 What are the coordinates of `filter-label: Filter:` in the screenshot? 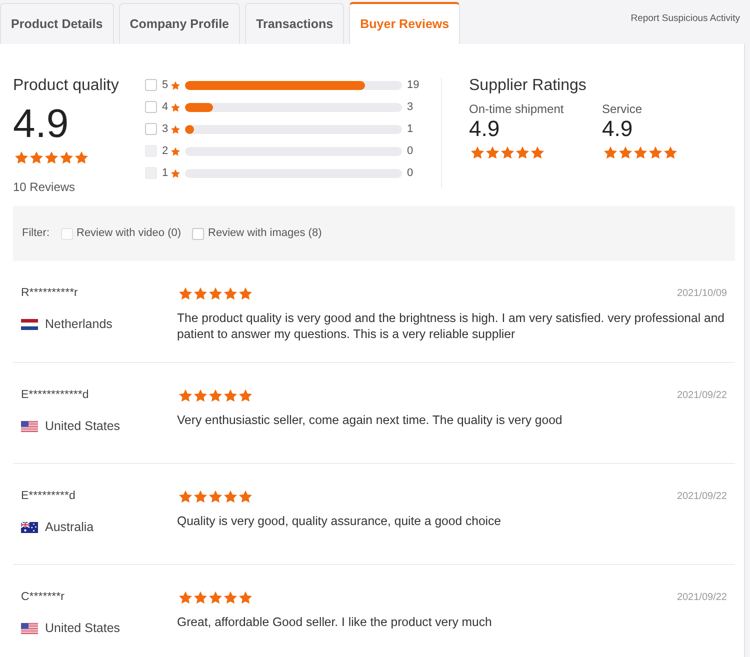 It's located at (36, 234).